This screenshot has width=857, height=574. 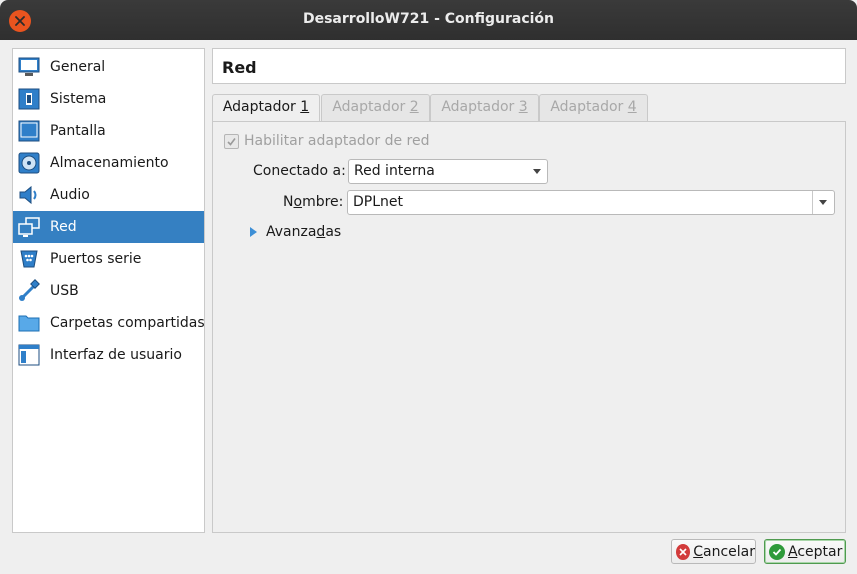 What do you see at coordinates (108, 195) in the screenshot?
I see `sidebar-item-audio: Audio` at bounding box center [108, 195].